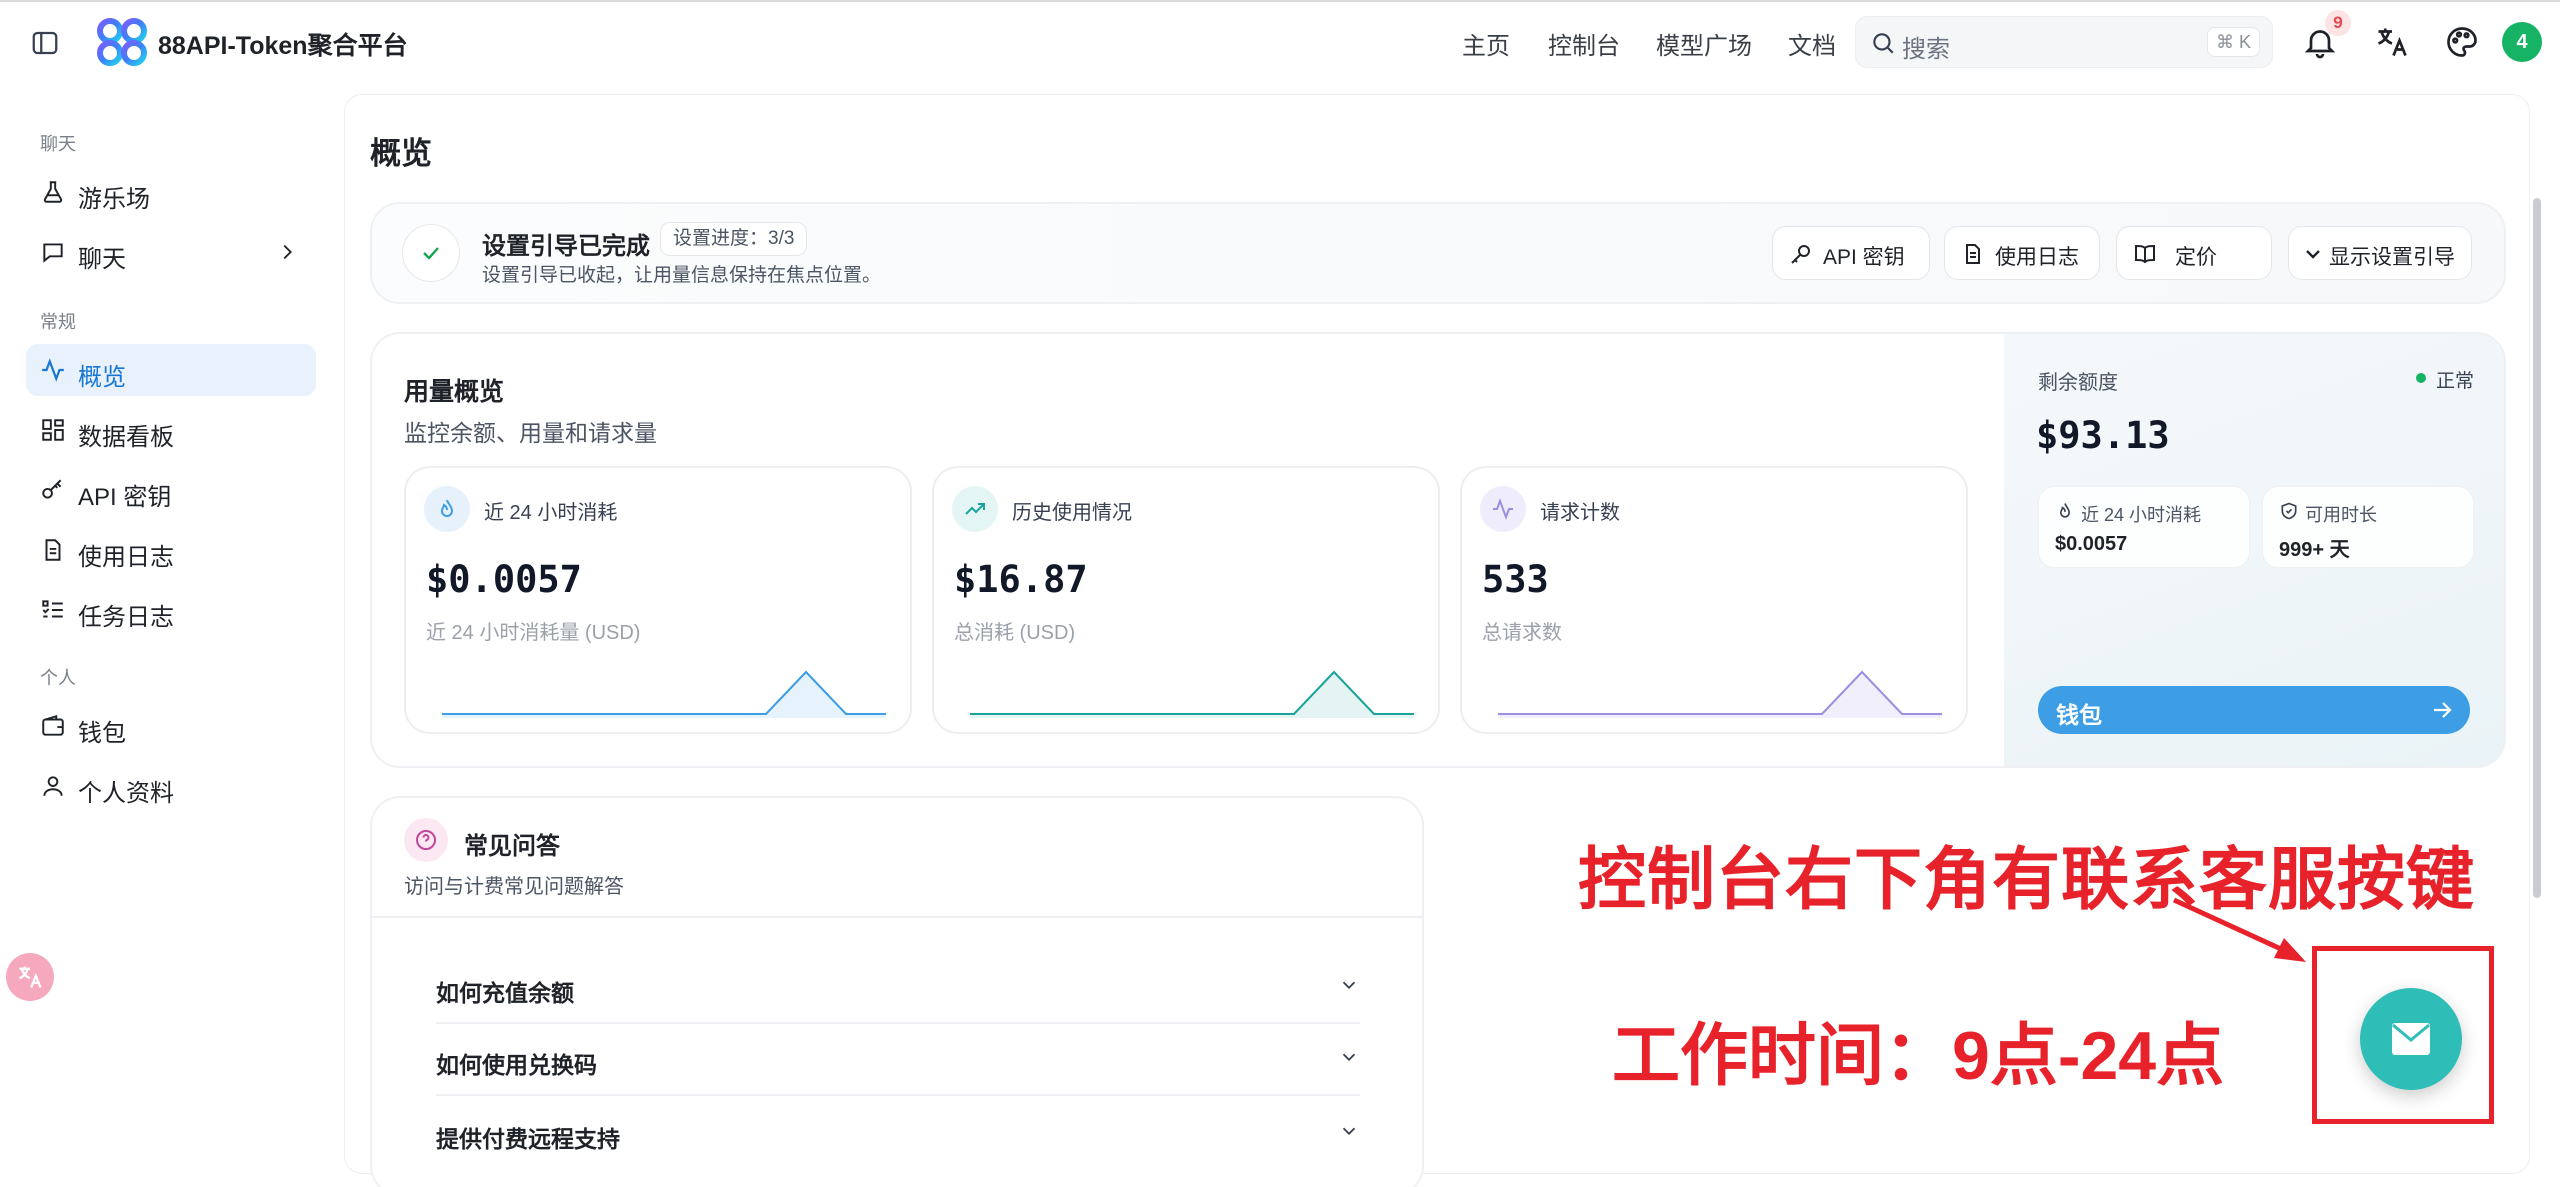 The height and width of the screenshot is (1187, 2560). What do you see at coordinates (897, 917) in the screenshot?
I see `divider` at bounding box center [897, 917].